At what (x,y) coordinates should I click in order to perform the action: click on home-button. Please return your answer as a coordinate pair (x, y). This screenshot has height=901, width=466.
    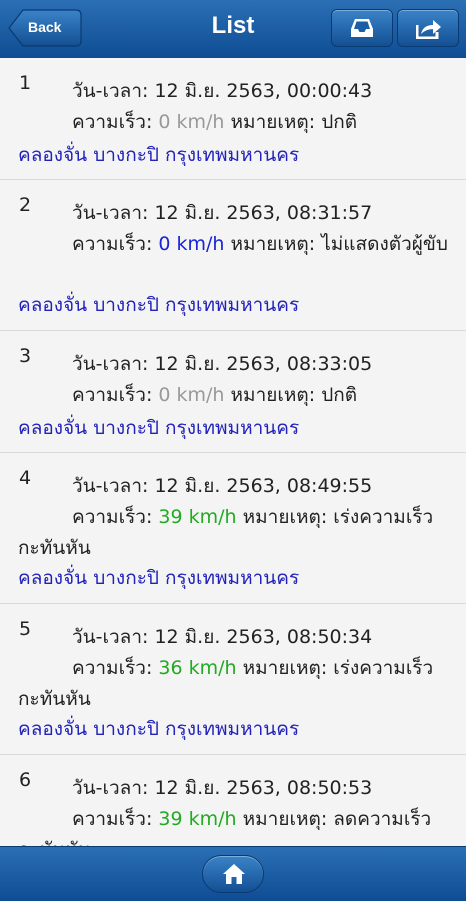
    Looking at the image, I should click on (233, 874).